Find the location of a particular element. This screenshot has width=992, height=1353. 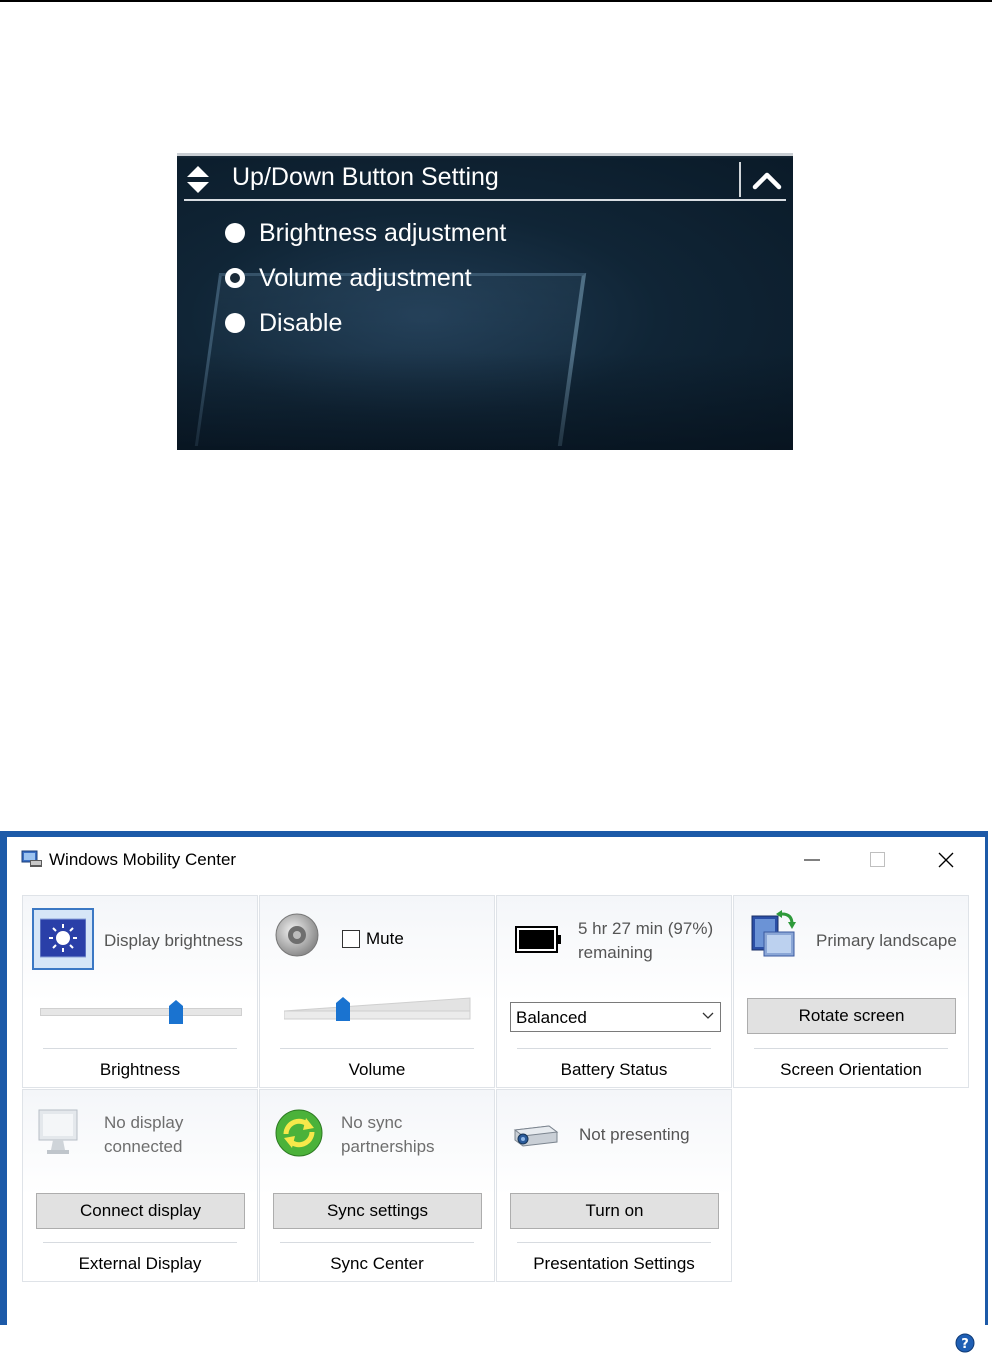

sync-settings-button: Sync settings is located at coordinates (377, 1211).